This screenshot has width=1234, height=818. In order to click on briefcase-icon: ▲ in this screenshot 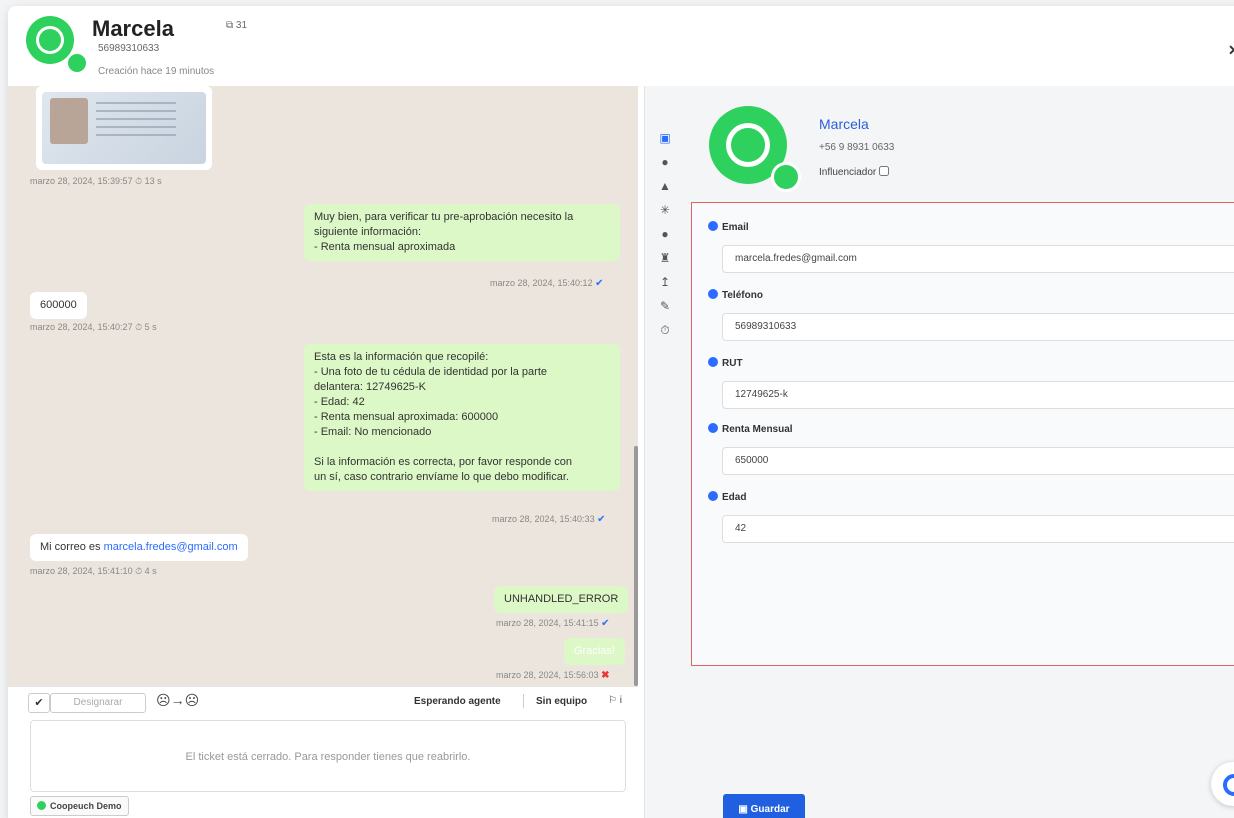, I will do `click(665, 186)`.